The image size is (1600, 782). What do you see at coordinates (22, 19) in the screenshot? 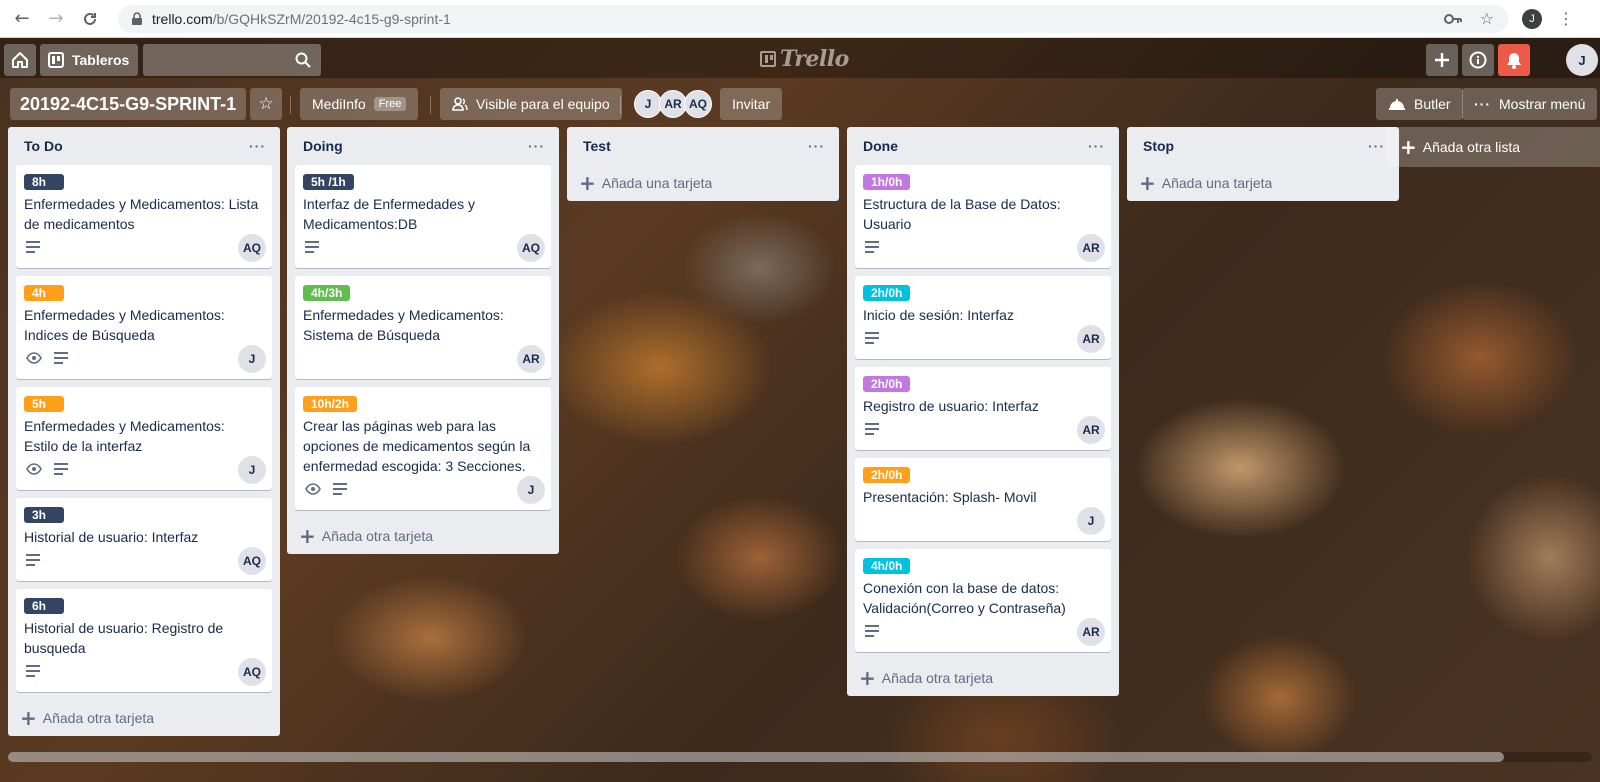
I see `back-icon: ←` at bounding box center [22, 19].